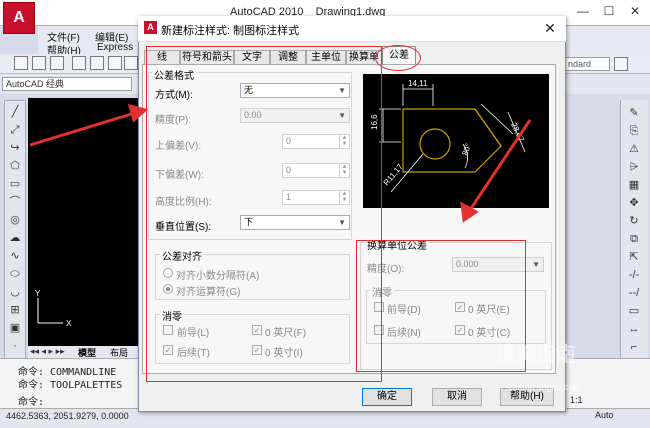 This screenshot has width=650, height=428. I want to click on watermark: 搜狗指南, so click(536, 355).